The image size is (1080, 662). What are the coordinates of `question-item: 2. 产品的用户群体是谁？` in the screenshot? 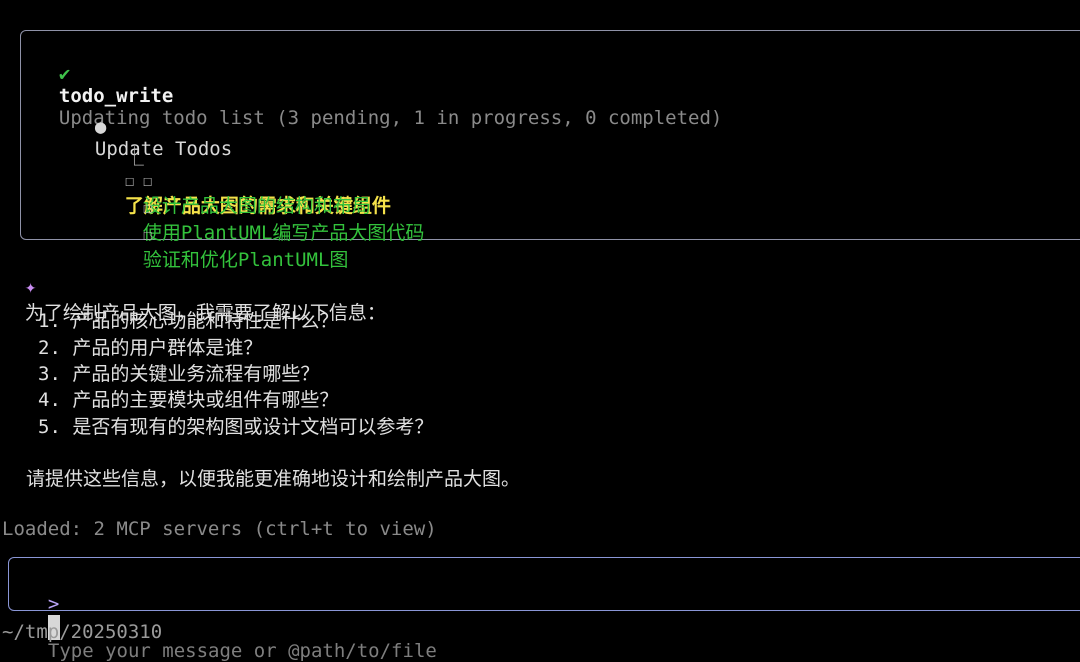 It's located at (150, 348).